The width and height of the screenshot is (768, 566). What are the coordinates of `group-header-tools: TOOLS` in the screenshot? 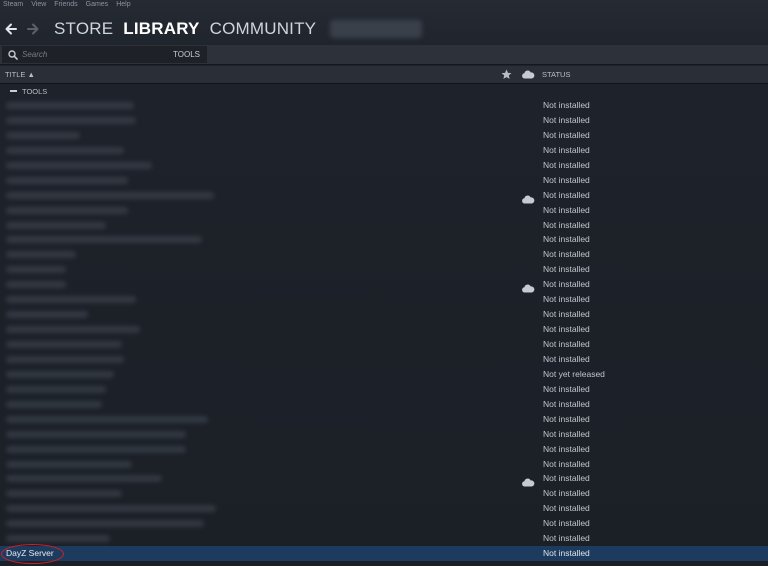 It's located at (384, 91).